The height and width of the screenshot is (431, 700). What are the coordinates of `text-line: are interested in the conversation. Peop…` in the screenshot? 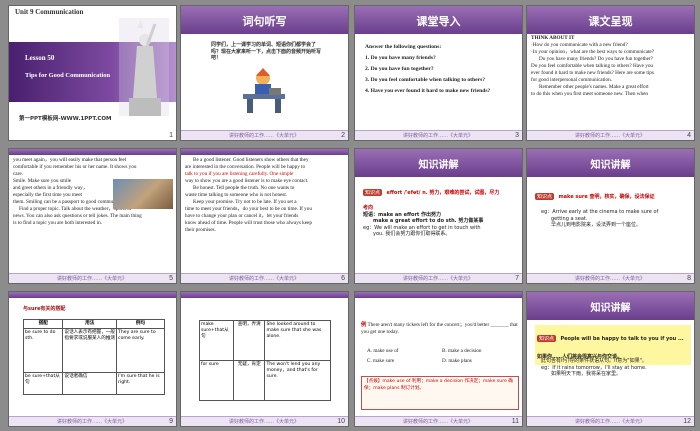 It's located at (245, 167).